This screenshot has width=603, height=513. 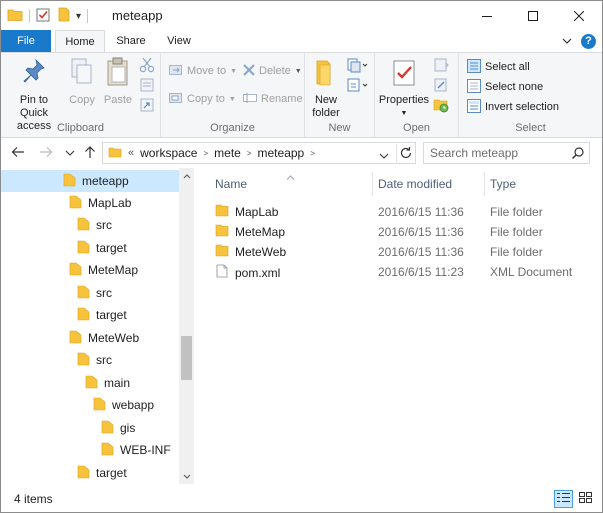 I want to click on file-date-modified: 2016/6/15 11:36, so click(x=421, y=252).